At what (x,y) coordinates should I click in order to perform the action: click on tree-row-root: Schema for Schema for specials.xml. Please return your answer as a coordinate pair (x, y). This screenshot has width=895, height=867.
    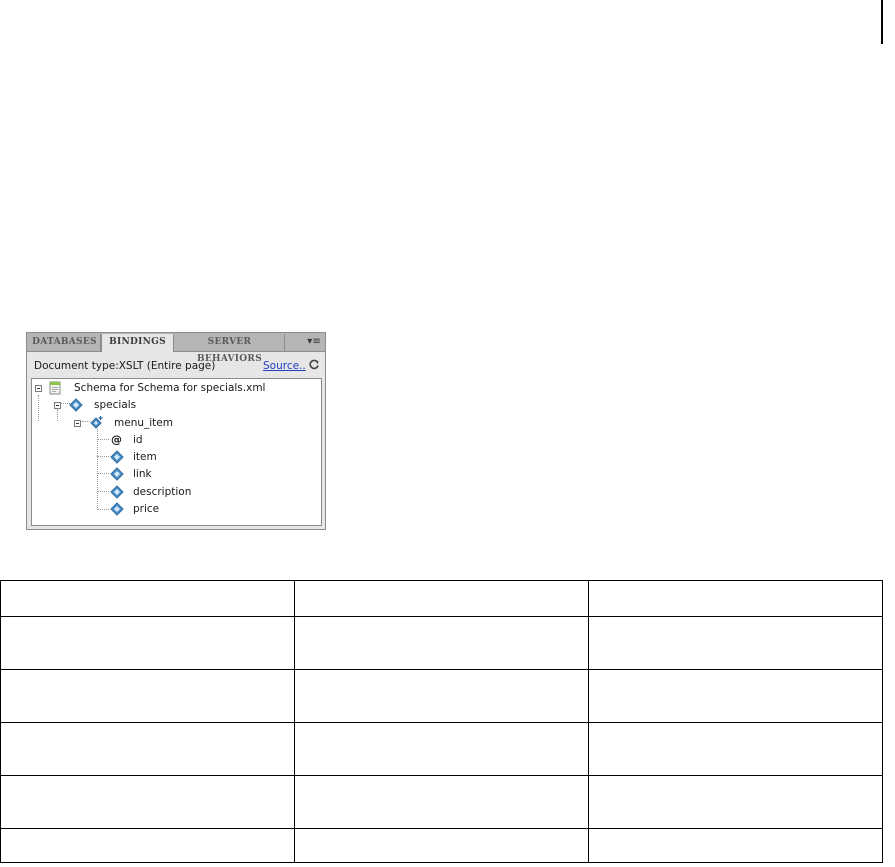
    Looking at the image, I should click on (176, 389).